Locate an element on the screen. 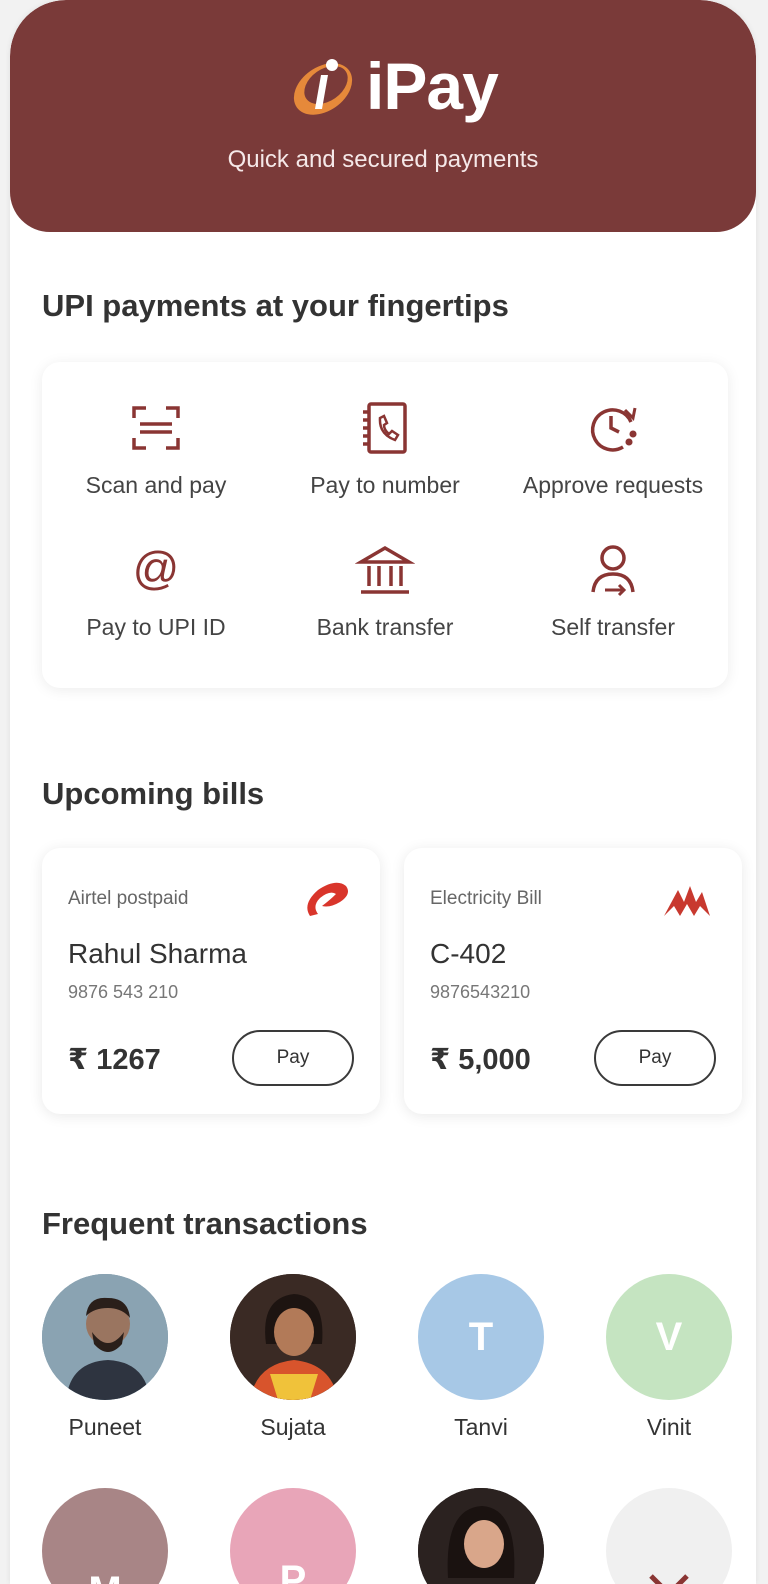  contact-m: M is located at coordinates (105, 1536).